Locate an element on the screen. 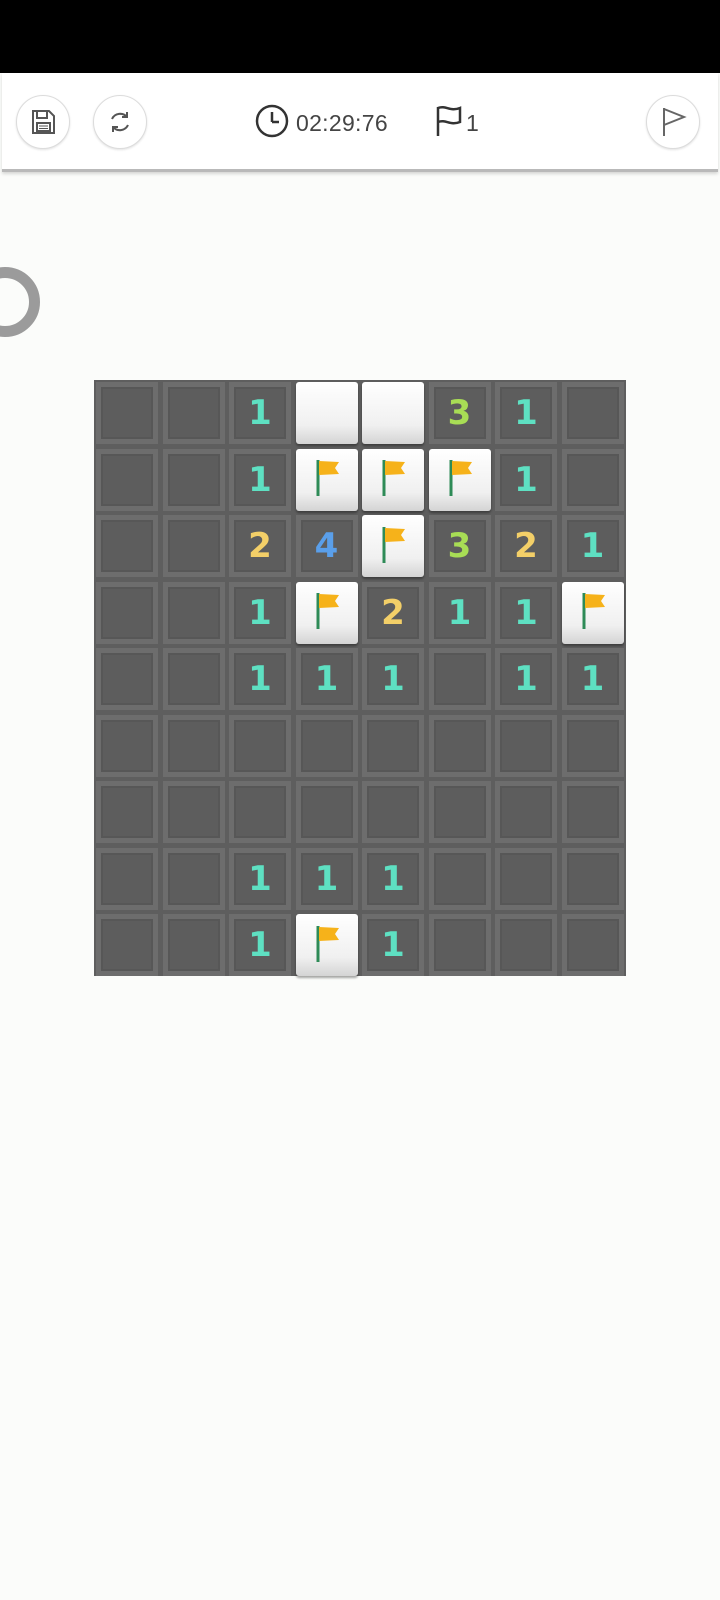 The width and height of the screenshot is (720, 1600). flag-mode-button is located at coordinates (673, 122).